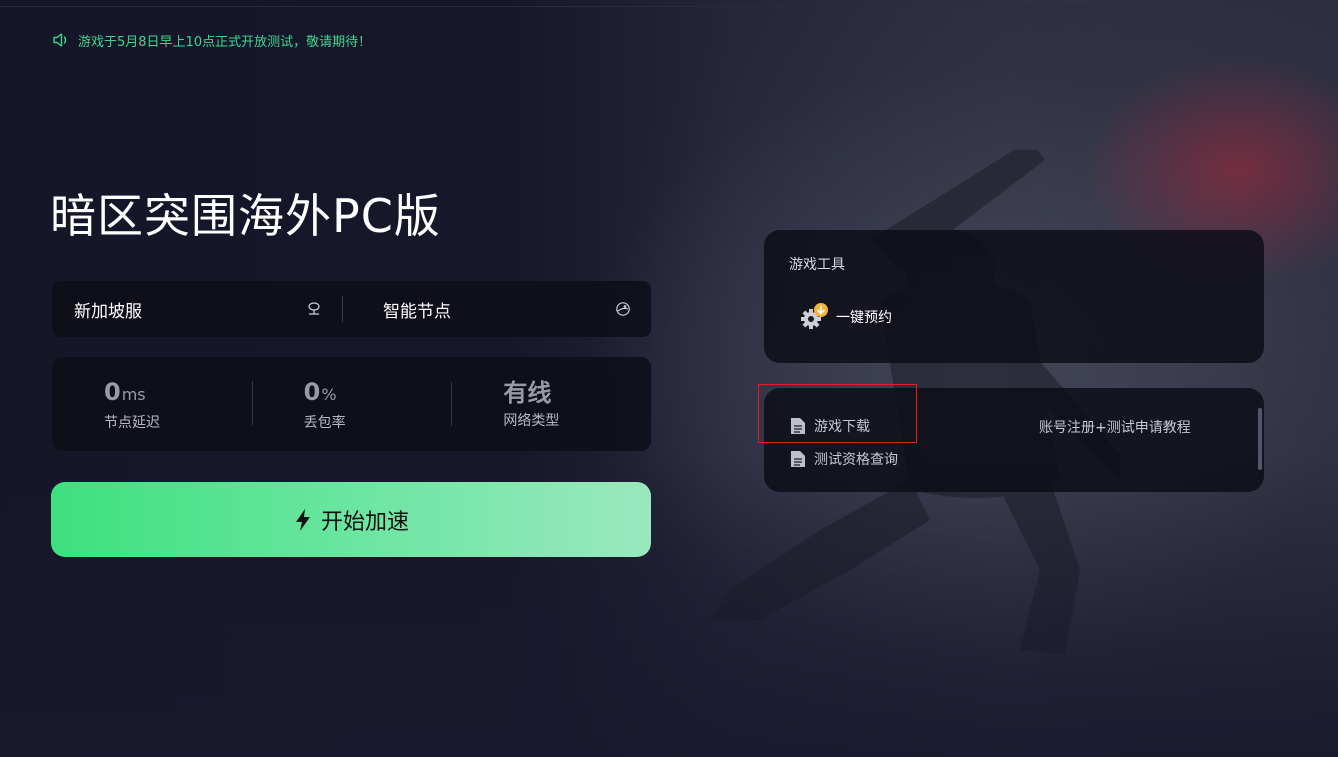 The height and width of the screenshot is (757, 1338). Describe the element at coordinates (798, 459) in the screenshot. I see `document-icon` at that location.